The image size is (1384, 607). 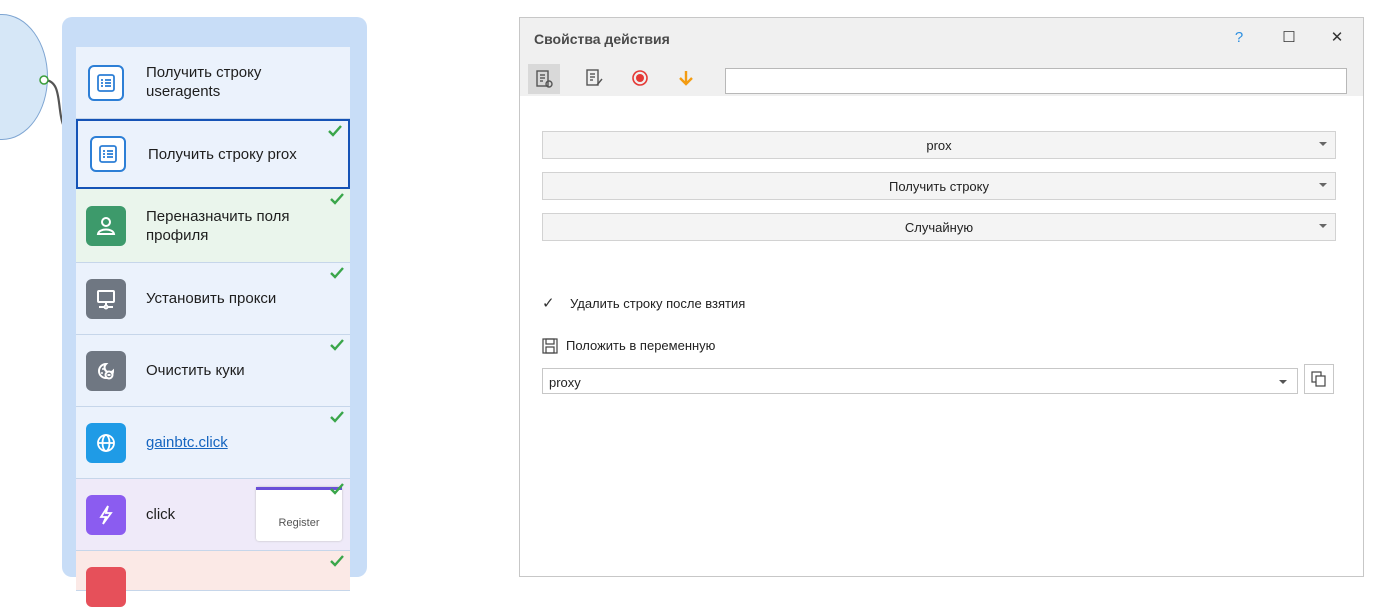 I want to click on element-thumbnail: Register, so click(x=299, y=514).